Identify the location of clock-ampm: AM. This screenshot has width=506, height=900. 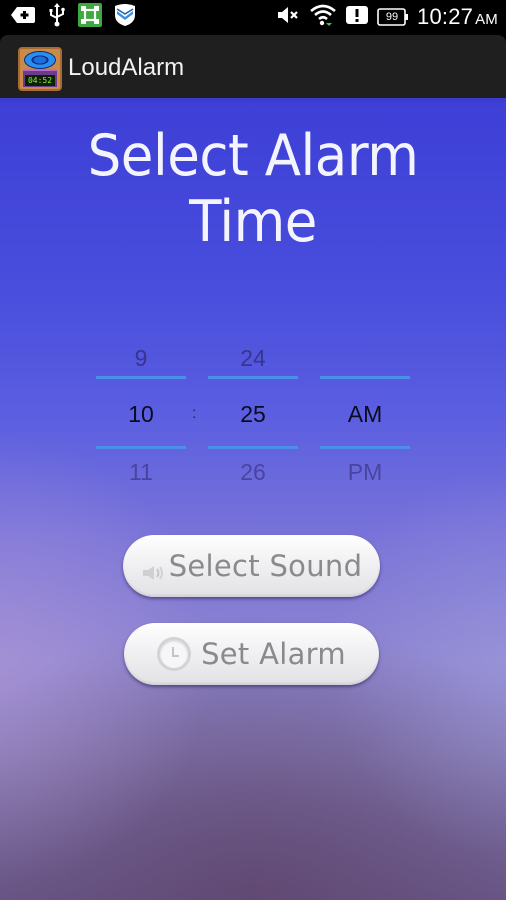
(486, 19).